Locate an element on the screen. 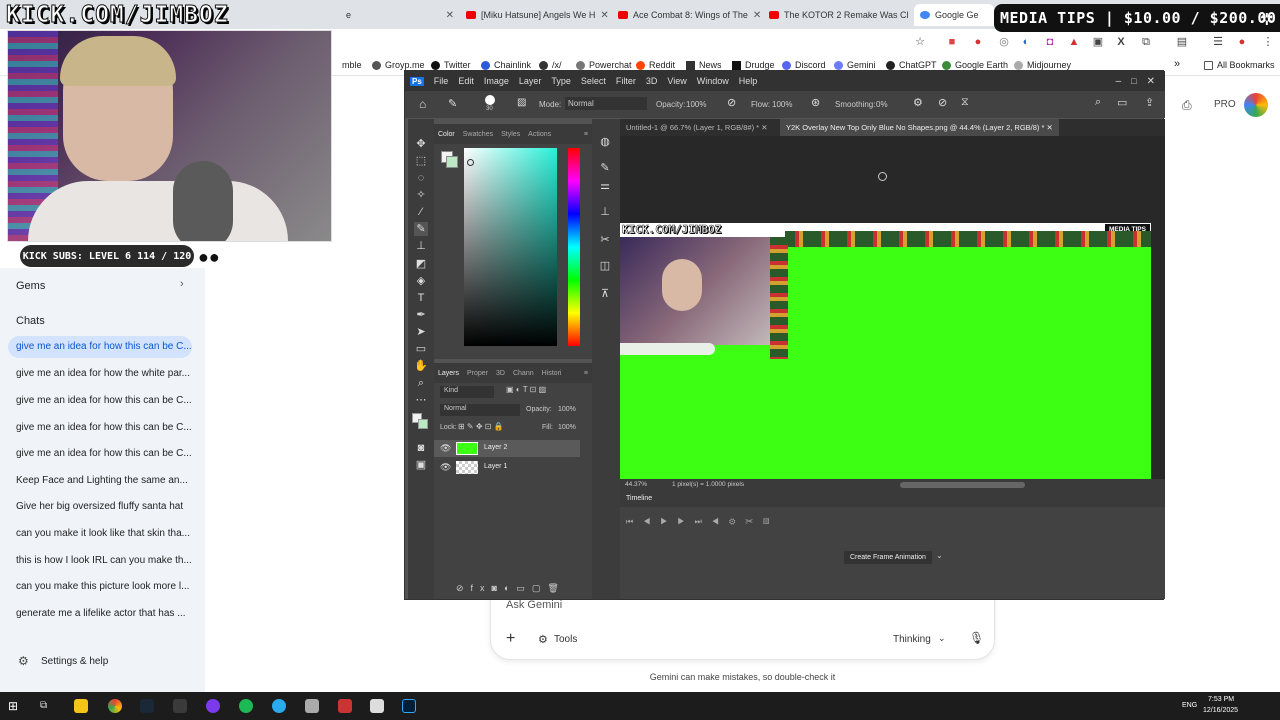 The height and width of the screenshot is (720, 1280). tab-channels: Chann is located at coordinates (523, 373).